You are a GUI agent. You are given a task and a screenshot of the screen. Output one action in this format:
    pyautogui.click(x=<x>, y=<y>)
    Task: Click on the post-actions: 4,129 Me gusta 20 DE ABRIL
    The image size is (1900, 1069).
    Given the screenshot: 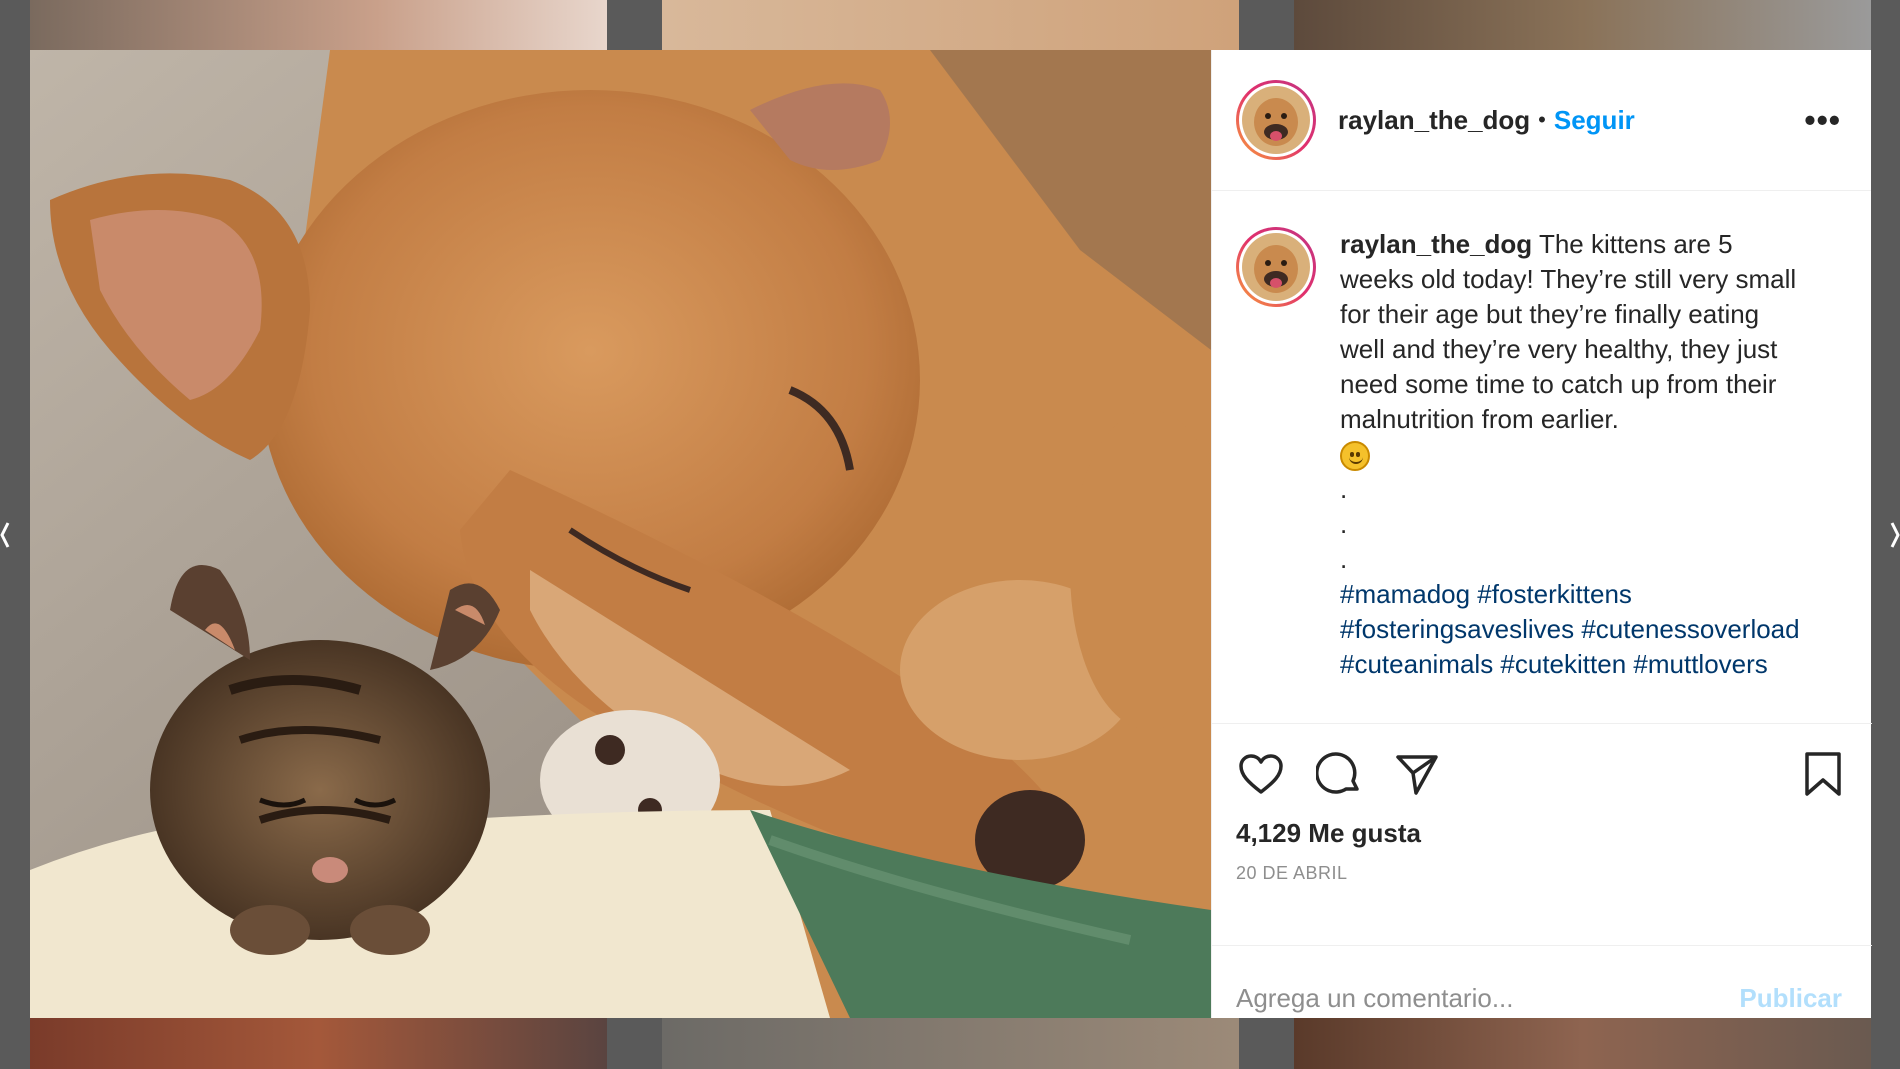 What is the action you would take?
    pyautogui.click(x=1542, y=841)
    